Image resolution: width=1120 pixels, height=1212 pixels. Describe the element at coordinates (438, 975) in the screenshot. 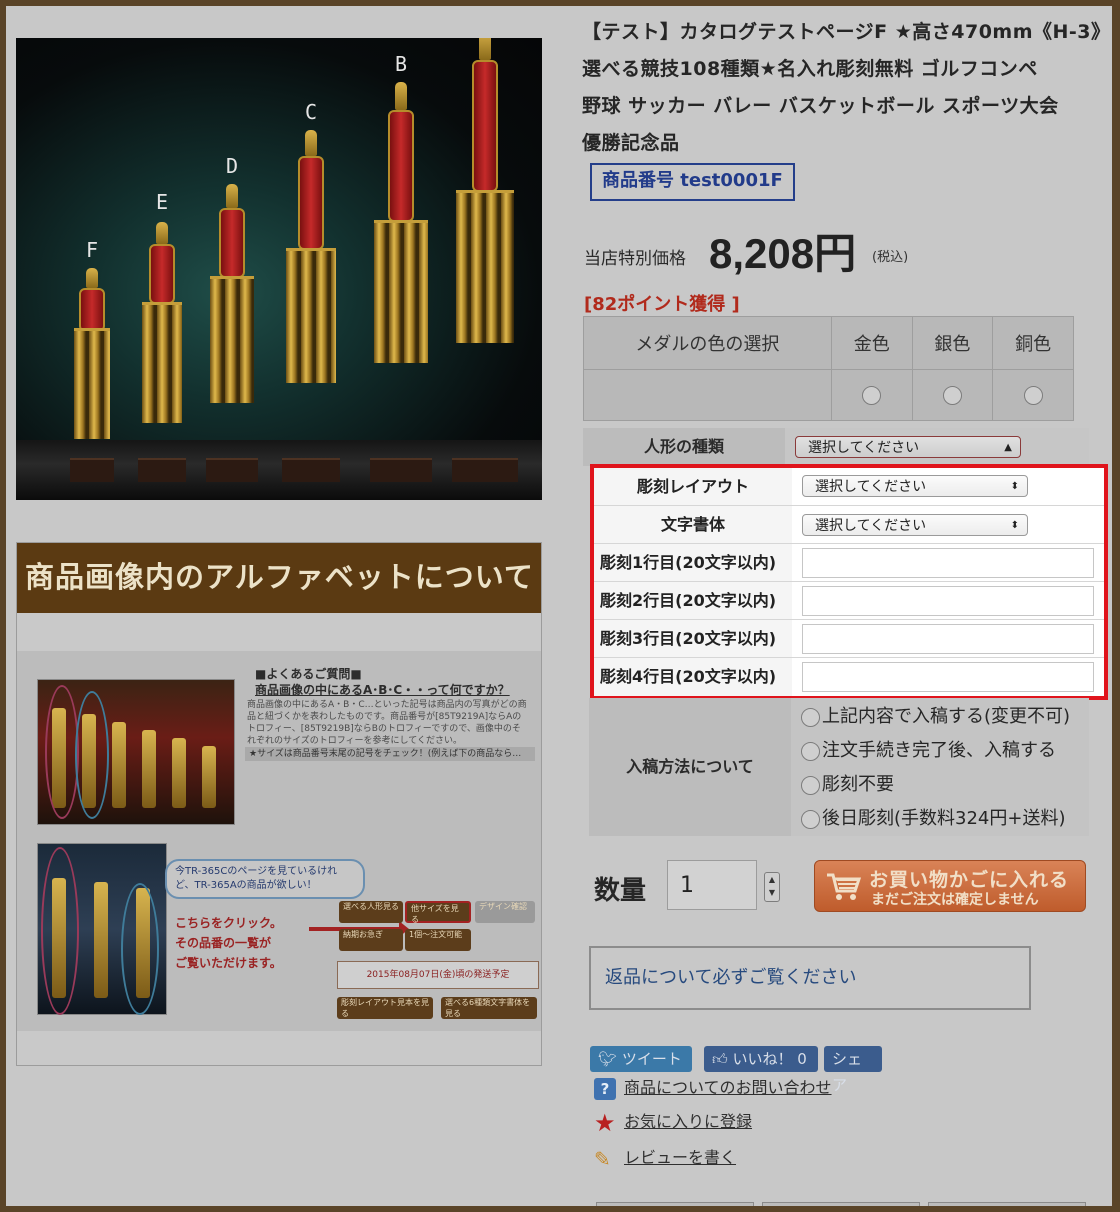

I see `ship-date-box: 2015年08月07日(金)頃の発送予定` at that location.